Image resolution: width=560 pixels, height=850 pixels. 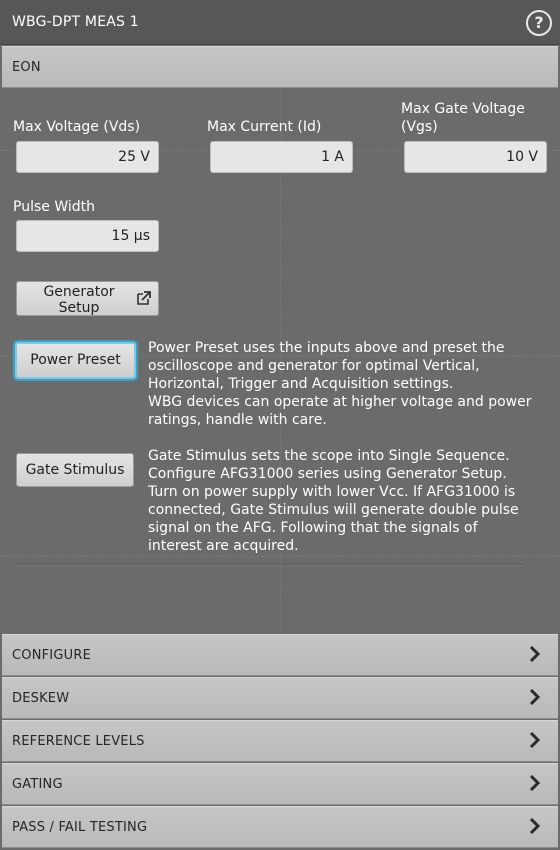 I want to click on section-label: CONFIGURE, so click(x=51, y=655).